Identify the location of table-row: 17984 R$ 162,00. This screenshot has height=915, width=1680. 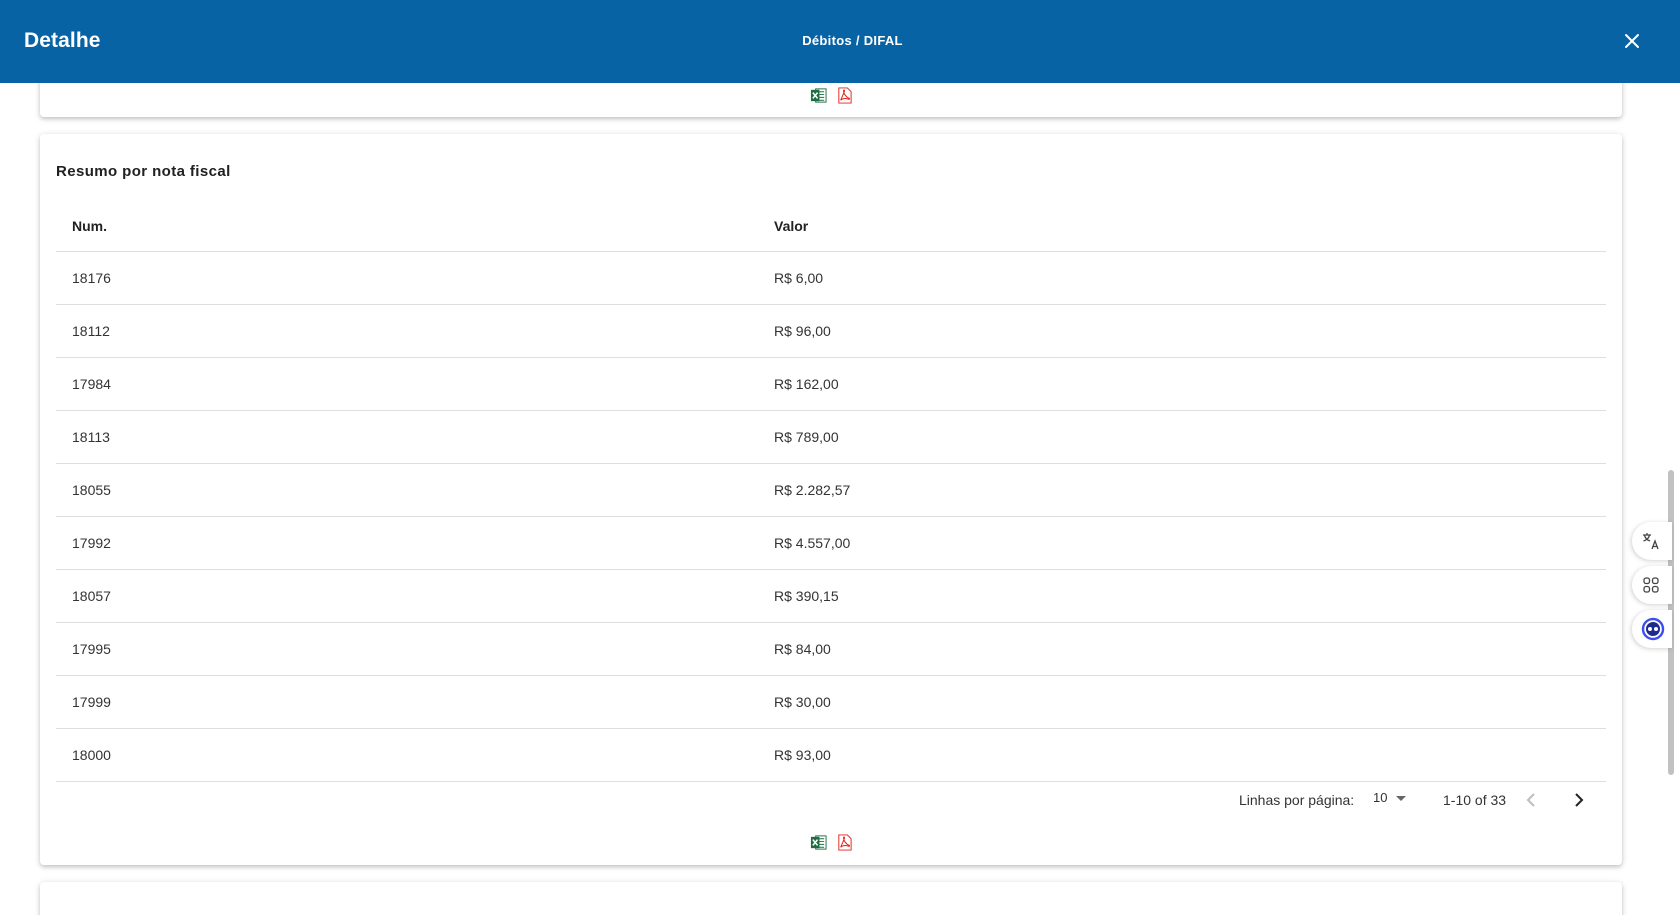
(831, 384).